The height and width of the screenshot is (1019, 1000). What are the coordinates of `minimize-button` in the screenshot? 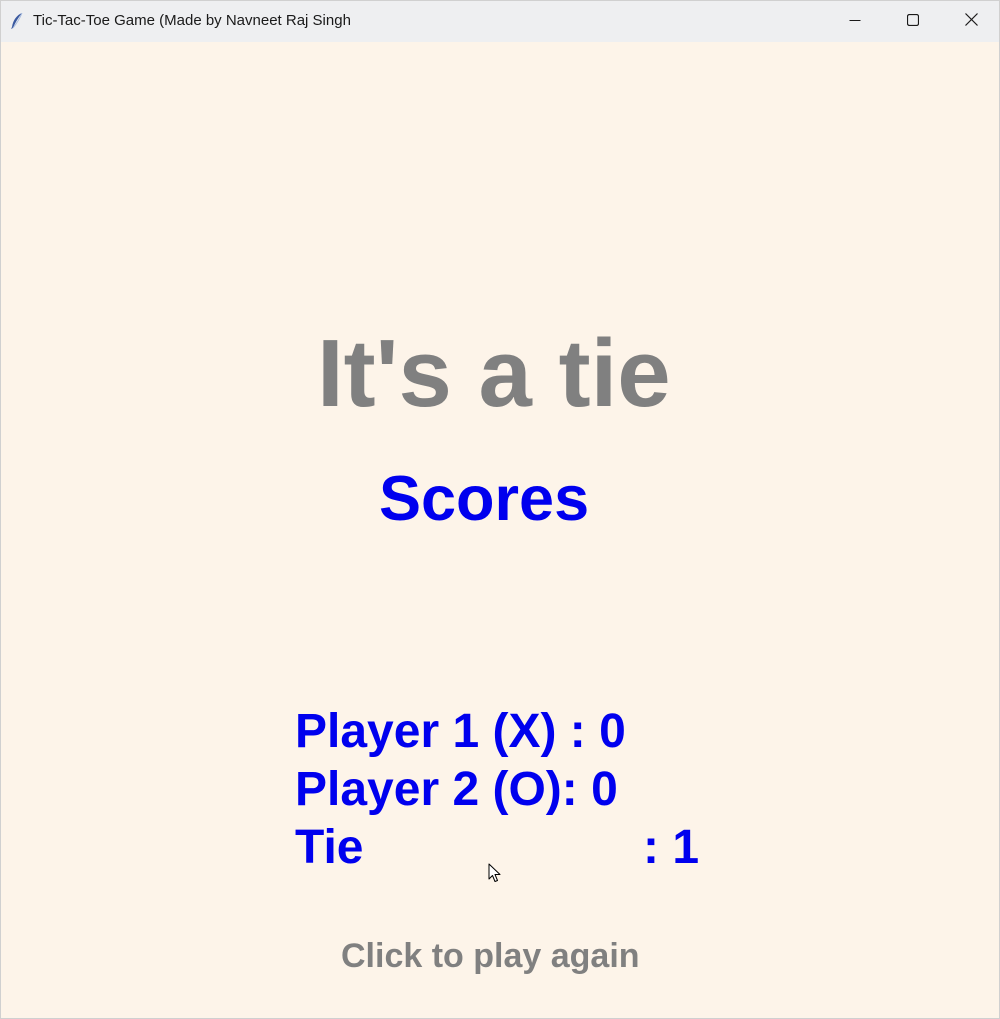 It's located at (855, 21).